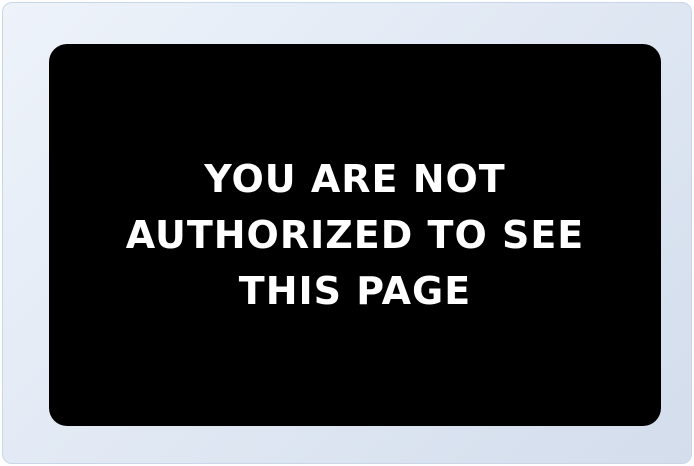 The image size is (694, 466). Describe the element at coordinates (355, 179) in the screenshot. I see `message-line: YOU ARE NOT` at that location.